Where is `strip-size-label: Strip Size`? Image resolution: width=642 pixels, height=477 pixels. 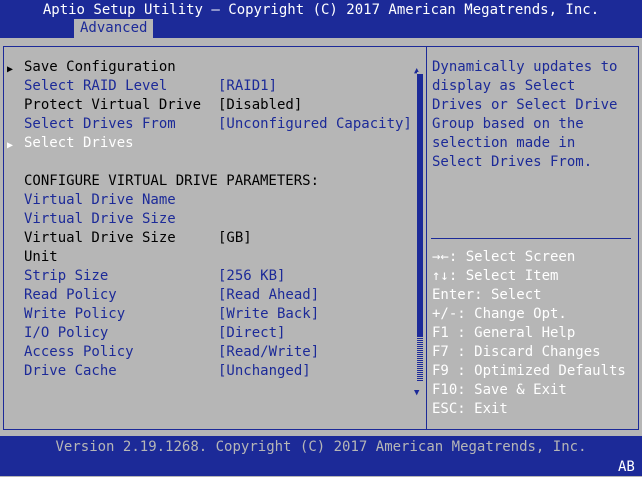 strip-size-label: Strip Size is located at coordinates (66, 276).